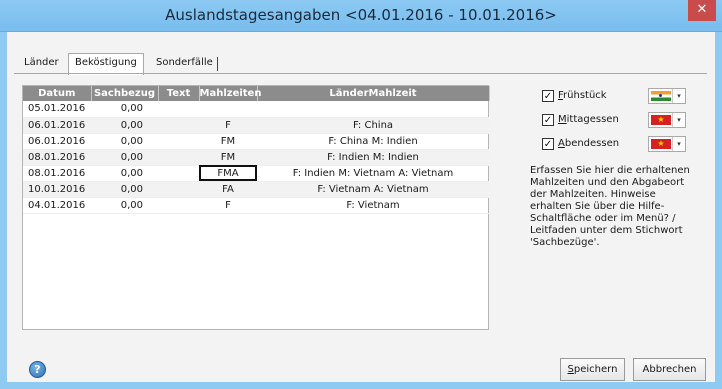 Image resolution: width=722 pixels, height=389 pixels. What do you see at coordinates (592, 143) in the screenshot?
I see `abendessen-label-text: bendessen` at bounding box center [592, 143].